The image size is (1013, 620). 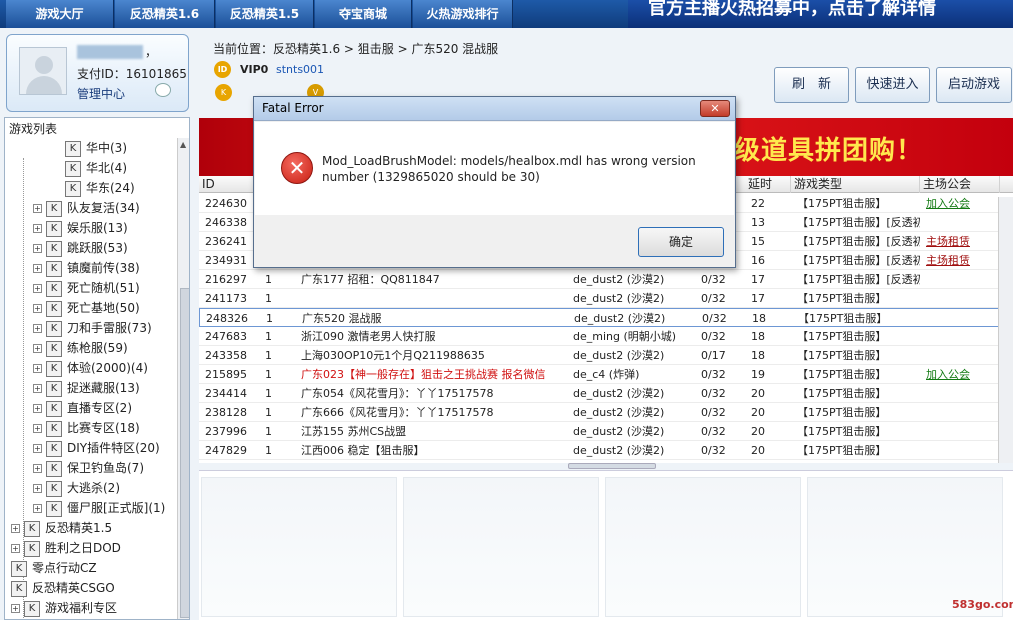 I want to click on game-tree-item: + K 跳跃服(53), so click(x=80, y=248).